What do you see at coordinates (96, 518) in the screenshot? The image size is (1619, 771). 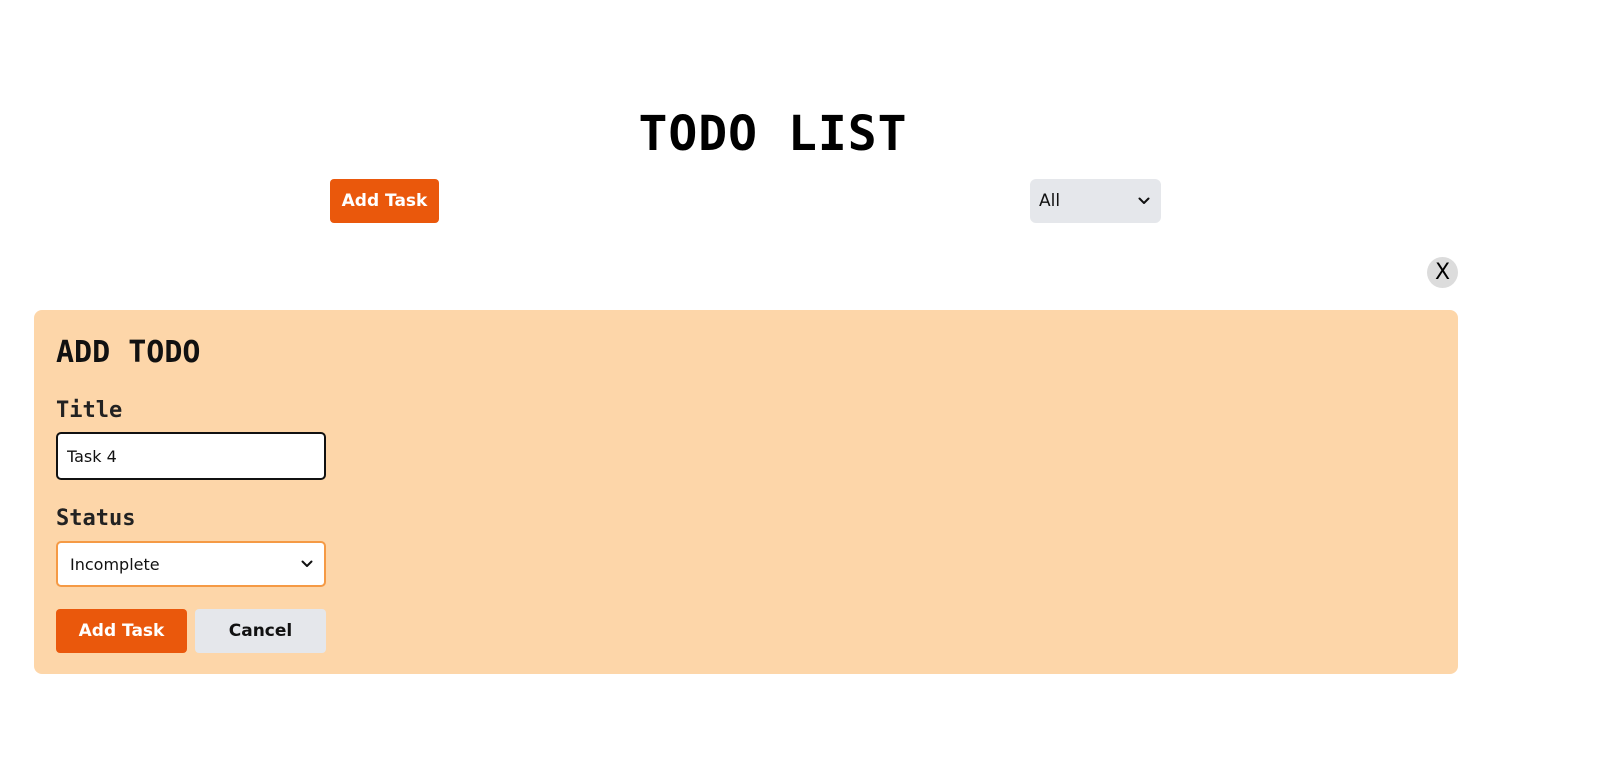 I see `status-label: Status` at bounding box center [96, 518].